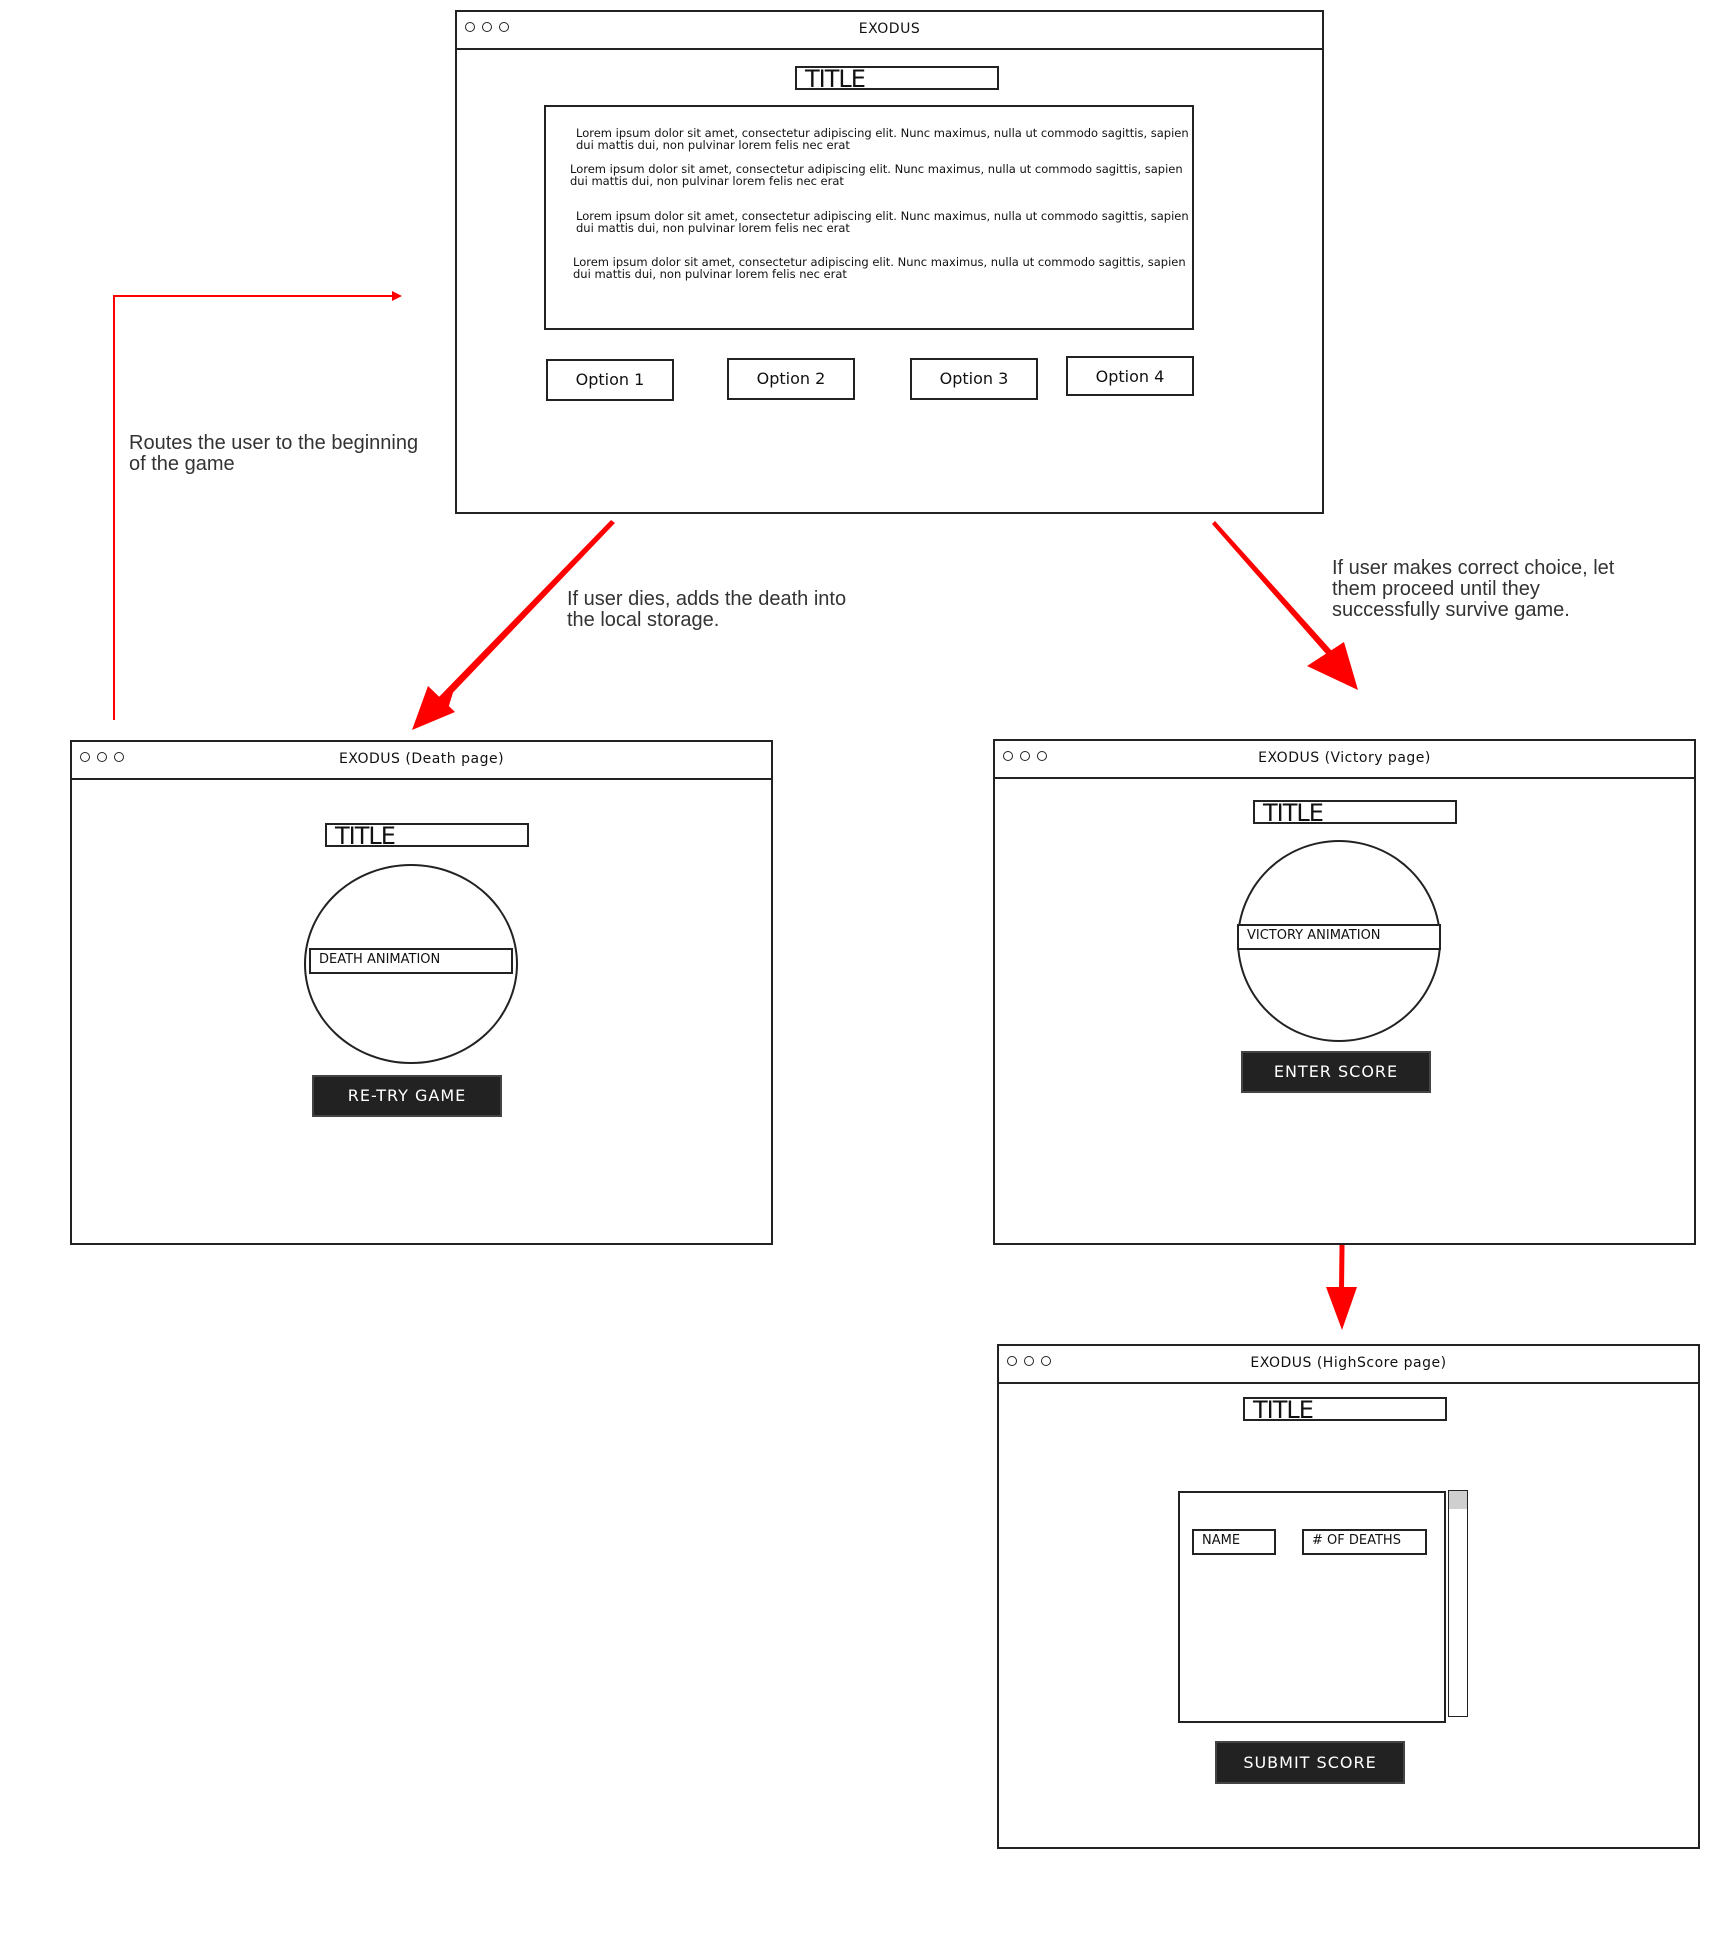 Image resolution: width=1728 pixels, height=1936 pixels. What do you see at coordinates (1473, 568) in the screenshot?
I see `note-line: If user makes correct choice, let` at bounding box center [1473, 568].